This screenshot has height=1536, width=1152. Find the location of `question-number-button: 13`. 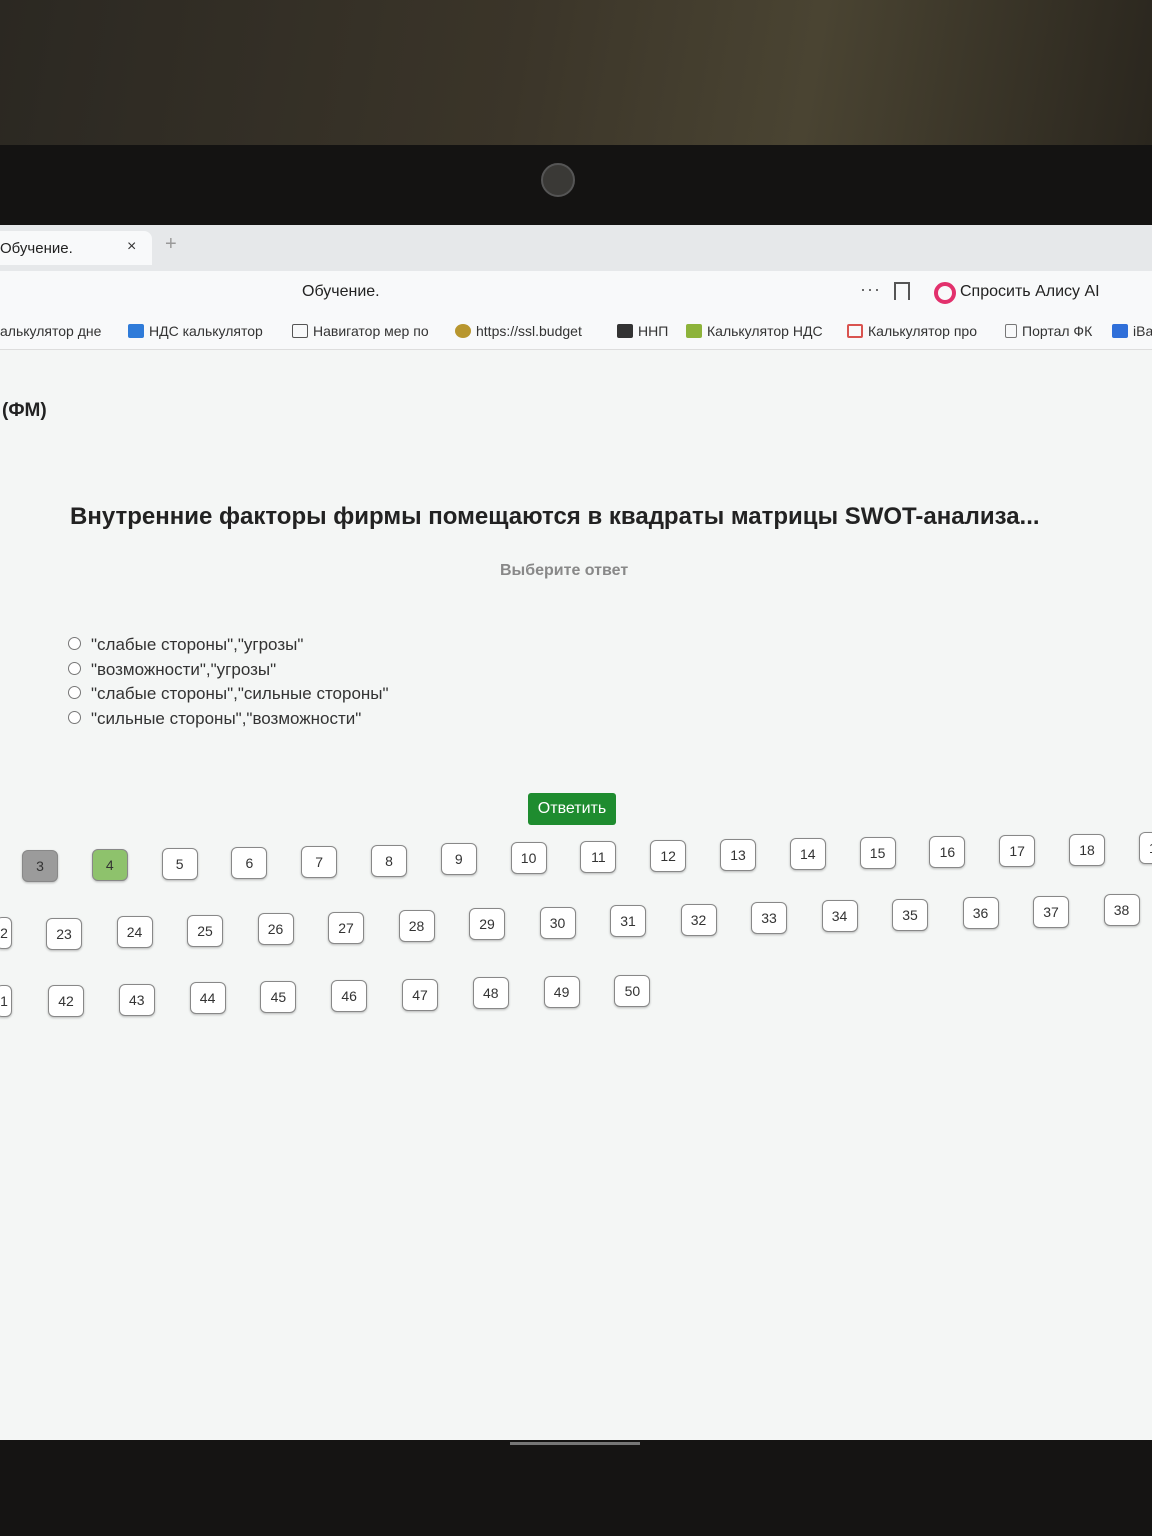

question-number-button: 13 is located at coordinates (738, 855).